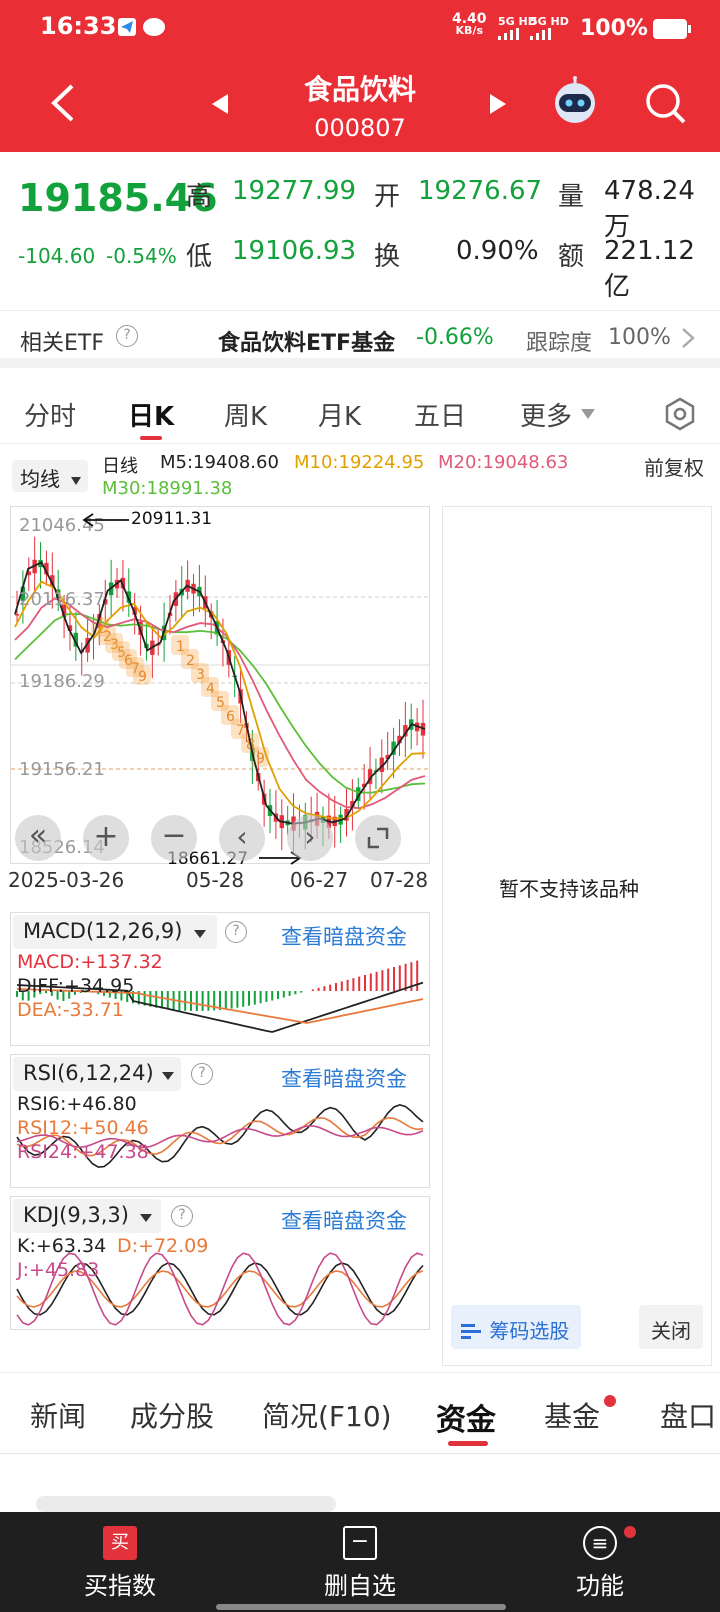  Describe the element at coordinates (575, 101) in the screenshot. I see `robot-assistant-icon` at that location.